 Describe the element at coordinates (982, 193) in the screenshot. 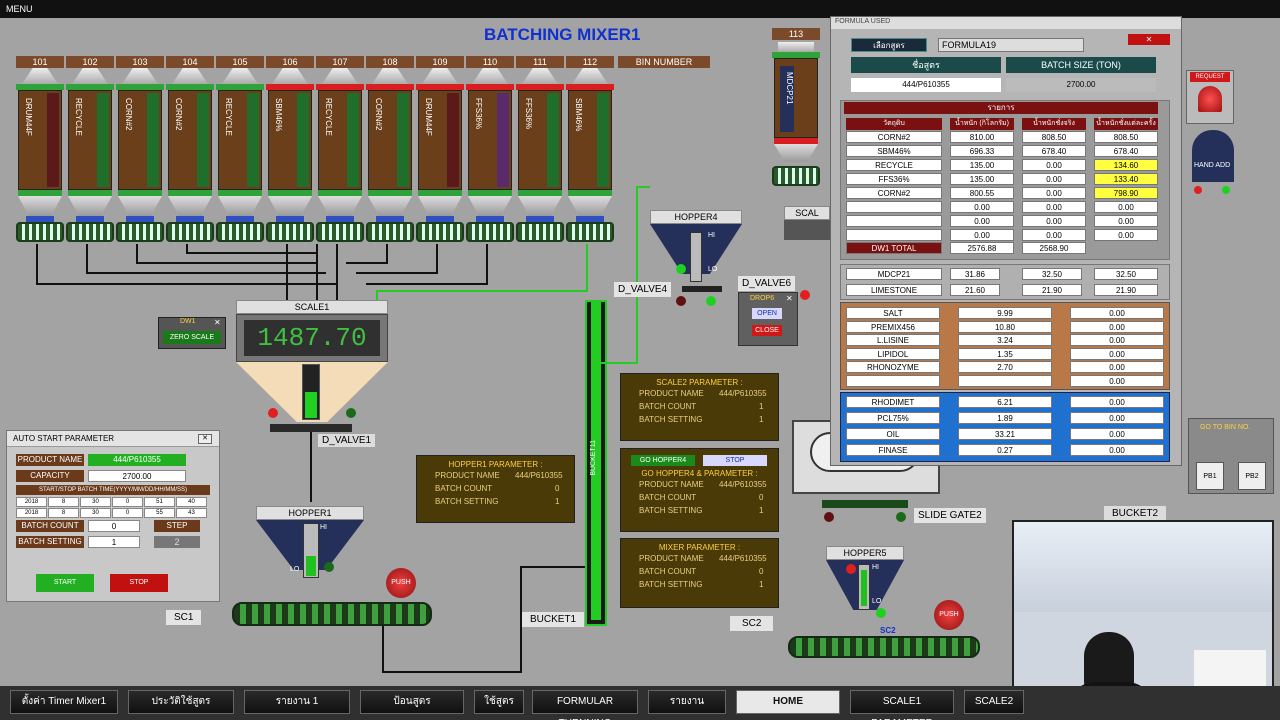

I see `ingredient-cell: 800.55` at that location.